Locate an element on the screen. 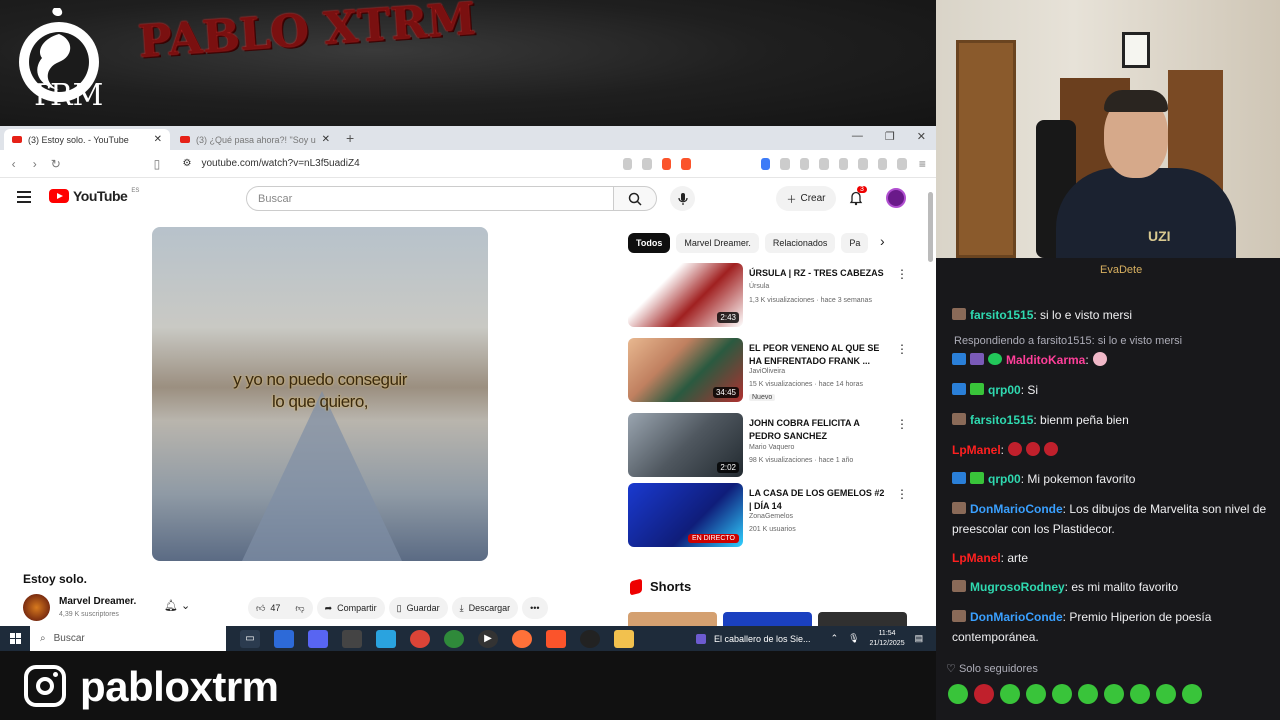  media-icon is located at coordinates (824, 163).